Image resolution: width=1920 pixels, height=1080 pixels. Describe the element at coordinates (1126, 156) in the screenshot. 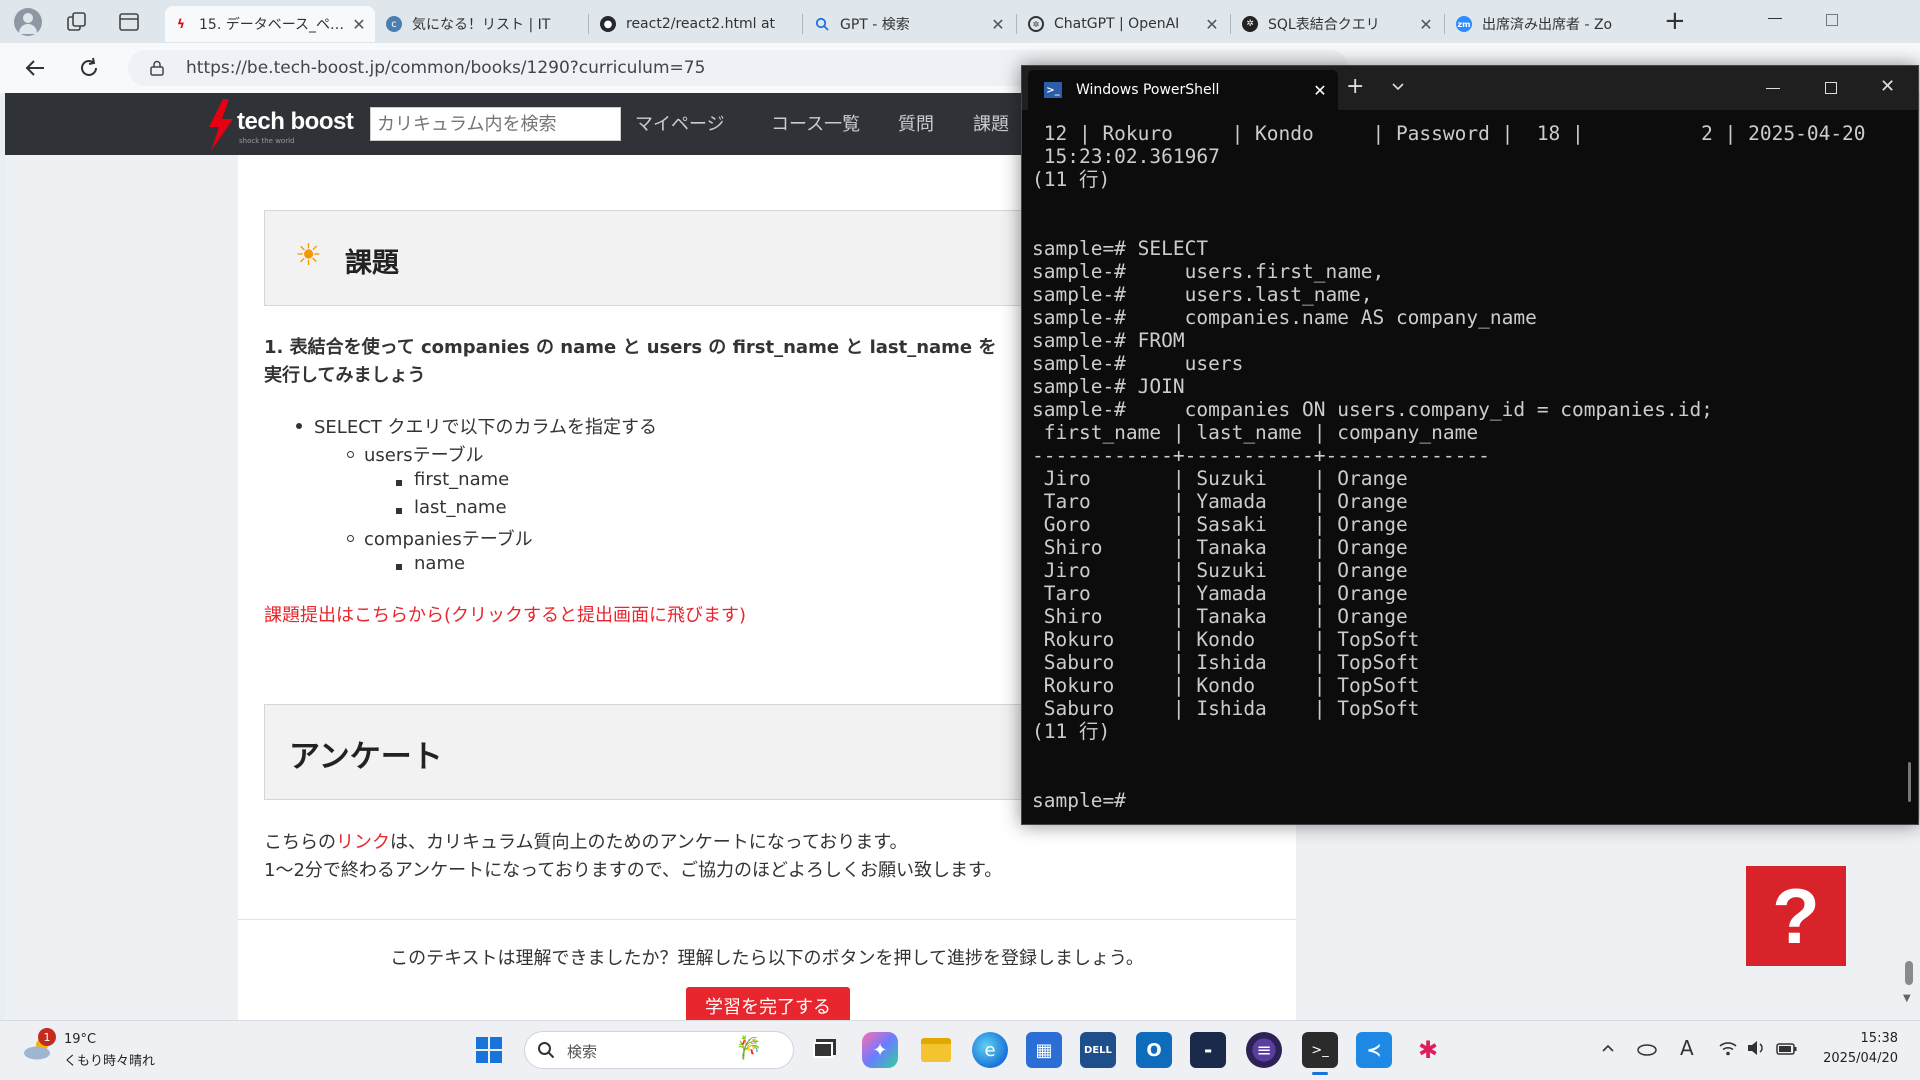

I see `terminal-line: 15:23:02.361967` at that location.